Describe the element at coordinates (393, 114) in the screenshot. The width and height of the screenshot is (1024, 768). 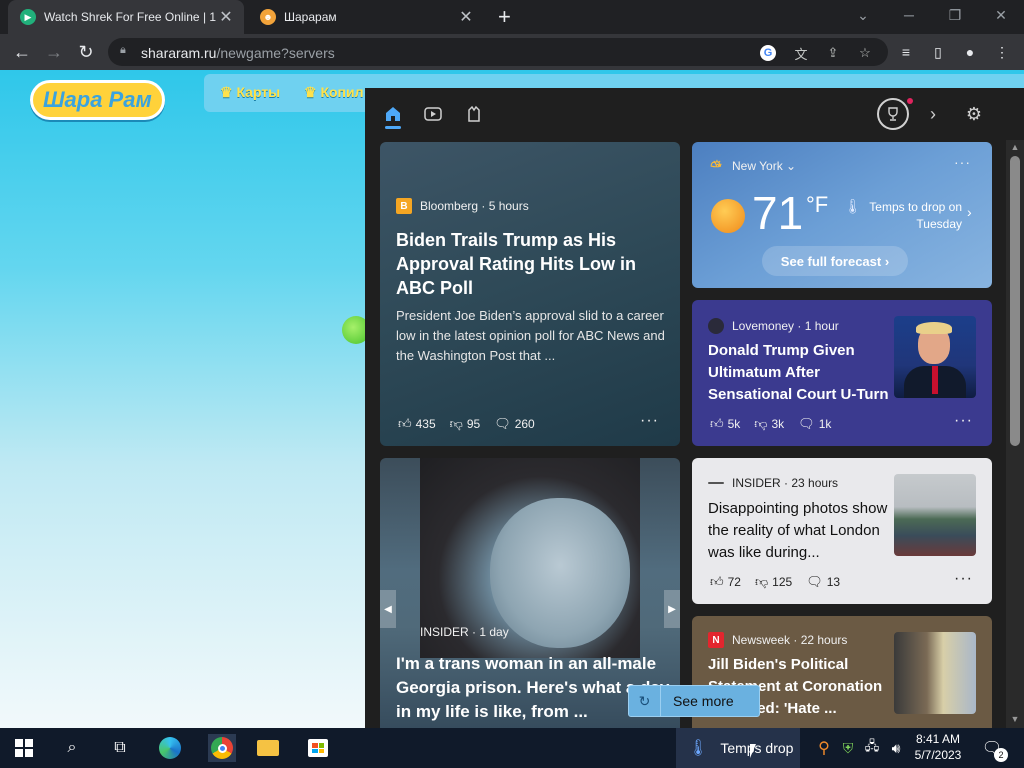
I see `home-icon` at that location.